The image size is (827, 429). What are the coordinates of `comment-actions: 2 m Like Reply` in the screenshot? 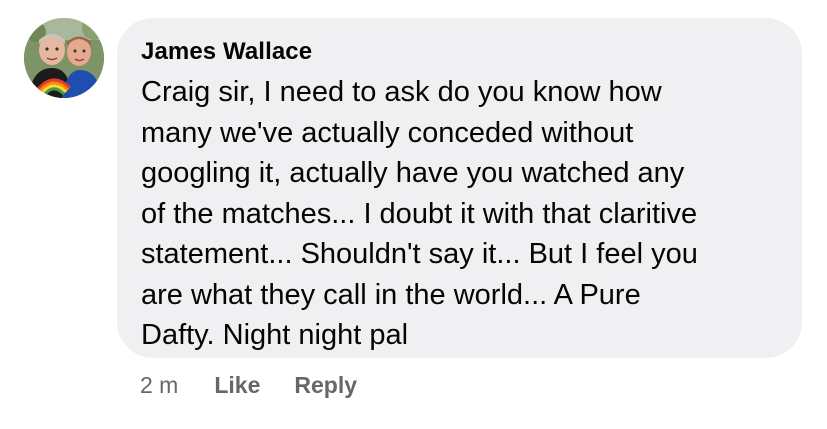 It's located at (265, 385).